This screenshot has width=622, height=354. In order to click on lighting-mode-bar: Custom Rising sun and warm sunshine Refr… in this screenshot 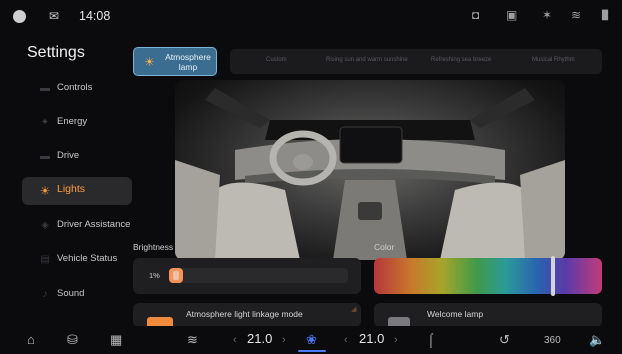, I will do `click(416, 61)`.